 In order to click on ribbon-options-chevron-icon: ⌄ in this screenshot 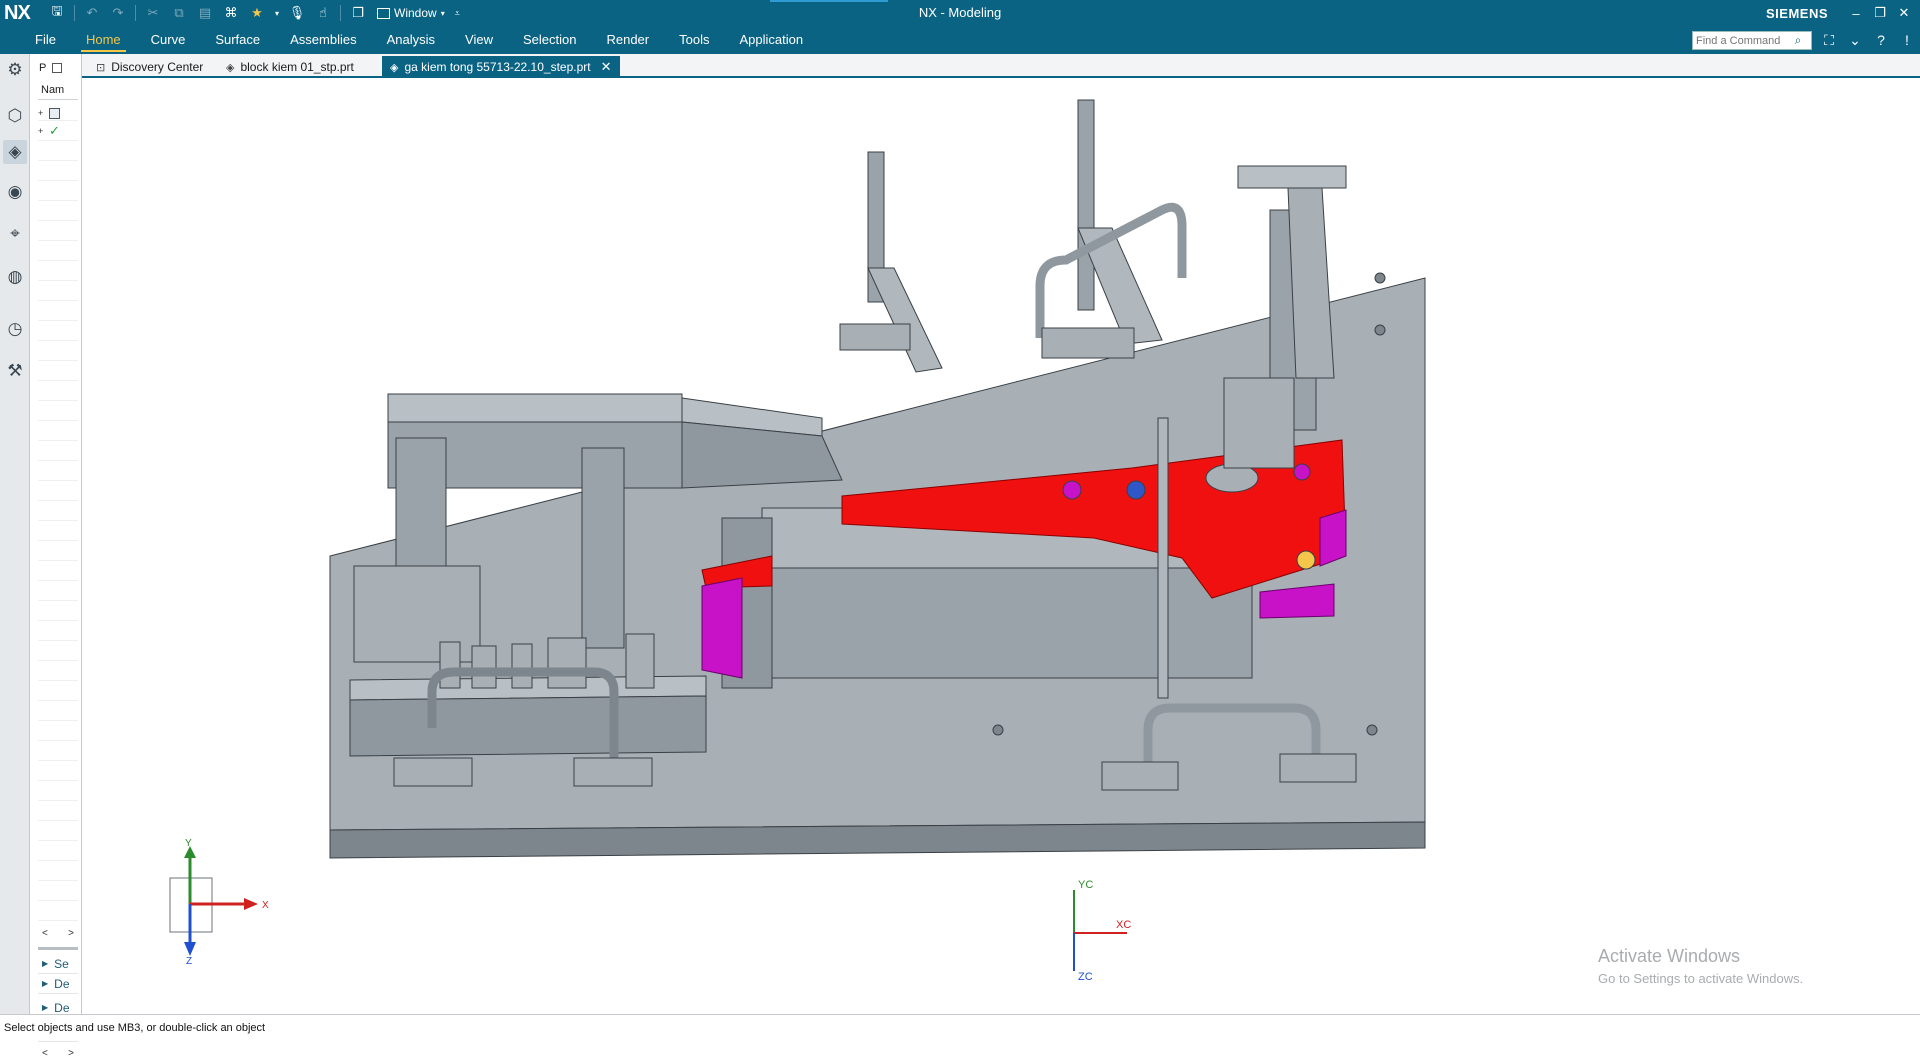, I will do `click(1855, 40)`.